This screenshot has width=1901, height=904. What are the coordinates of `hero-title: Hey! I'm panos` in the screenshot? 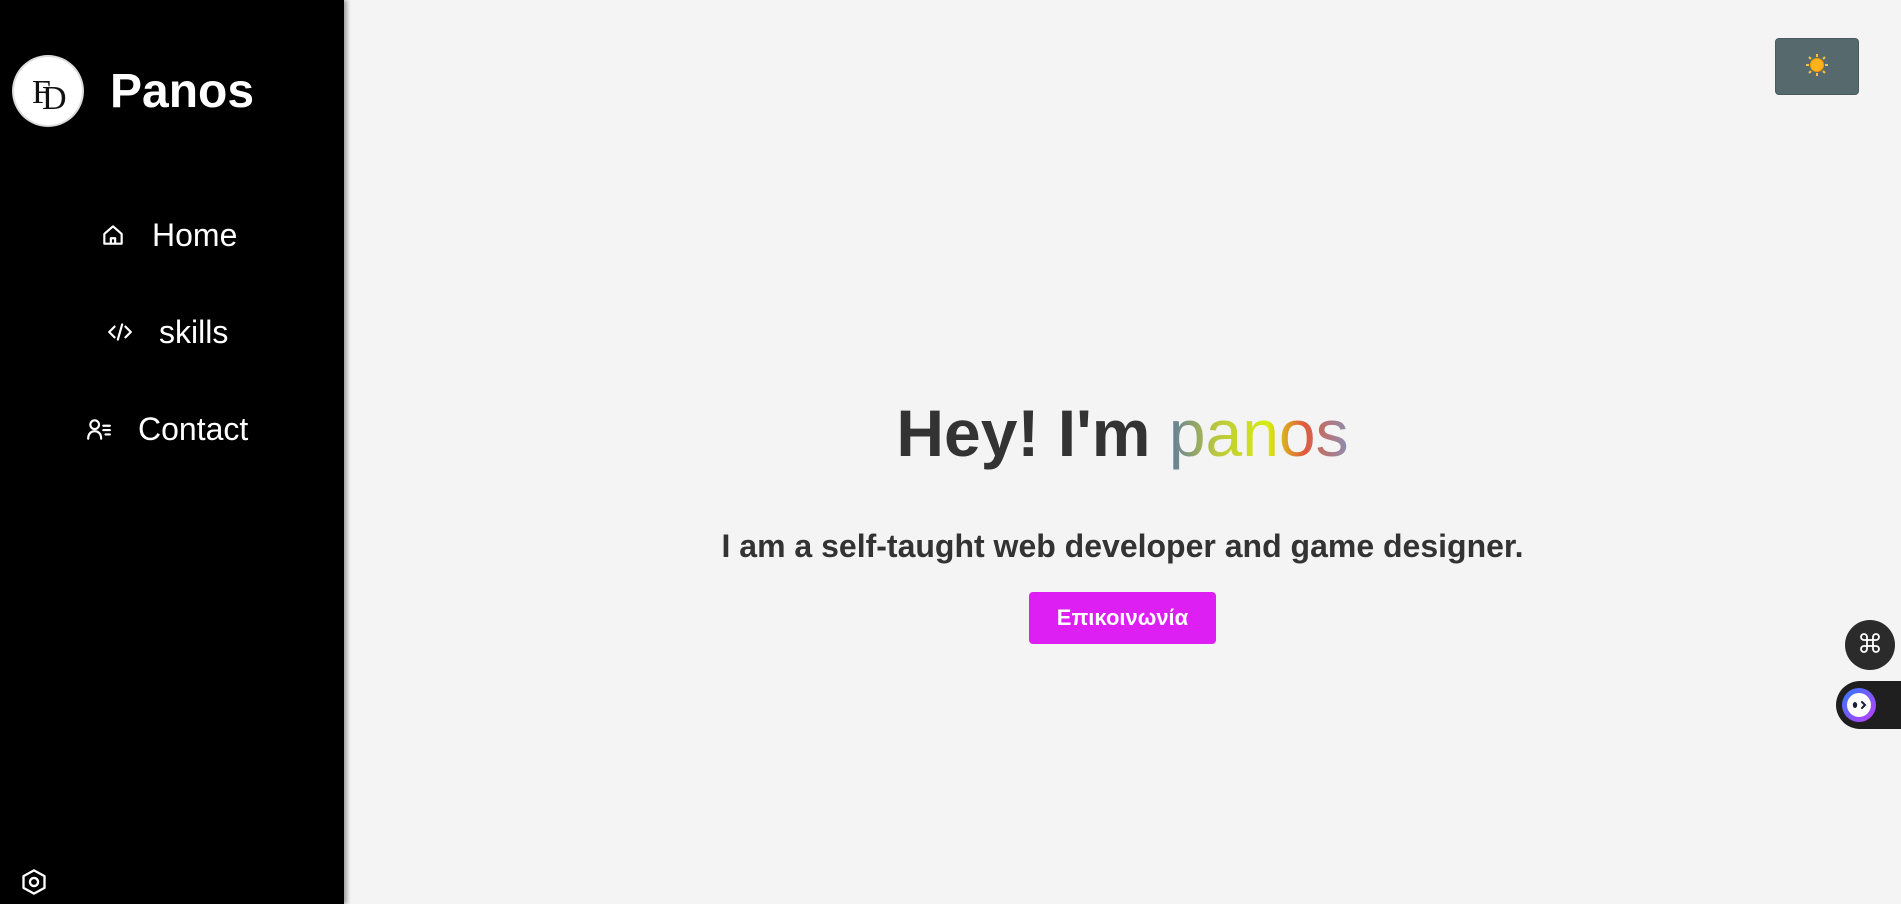 It's located at (1122, 433).